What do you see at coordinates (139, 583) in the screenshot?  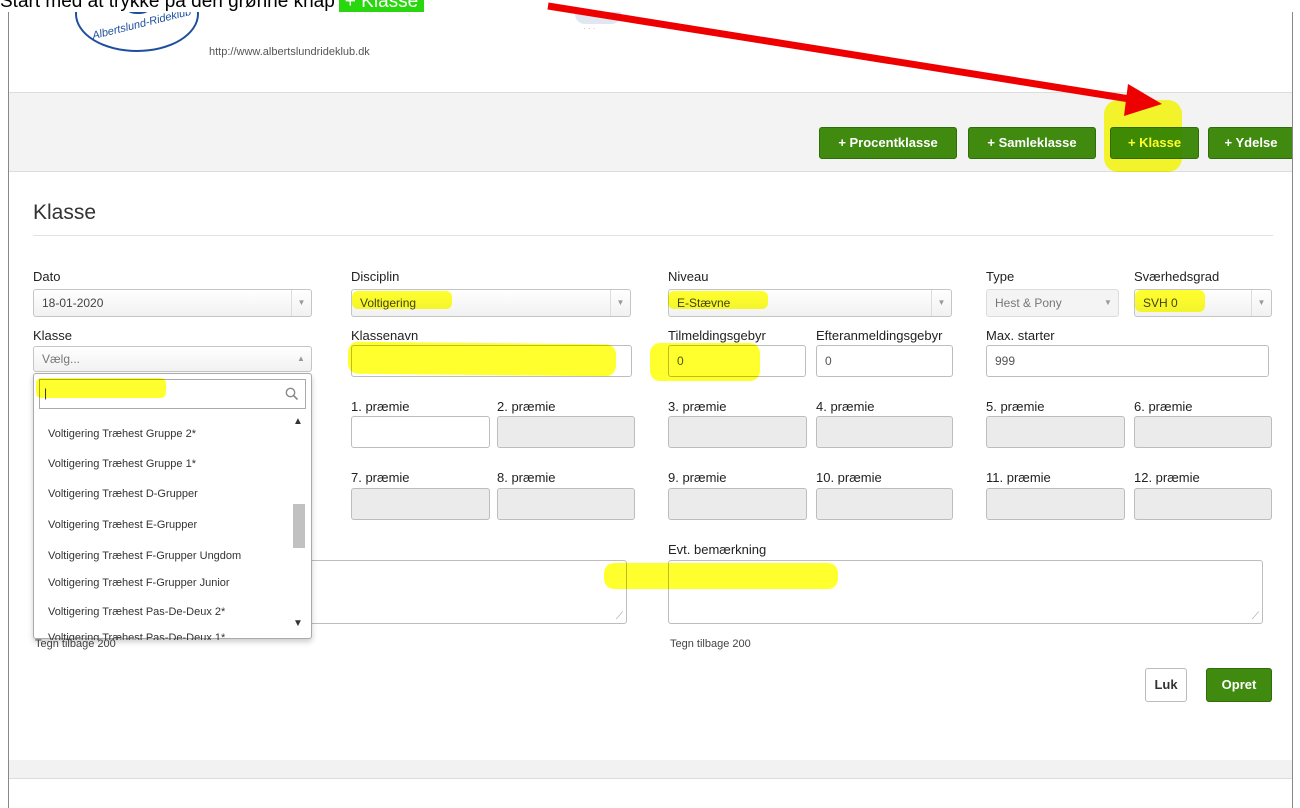 I see `dropdown-option: Voltigering Træhest F-Grupper Junior` at bounding box center [139, 583].